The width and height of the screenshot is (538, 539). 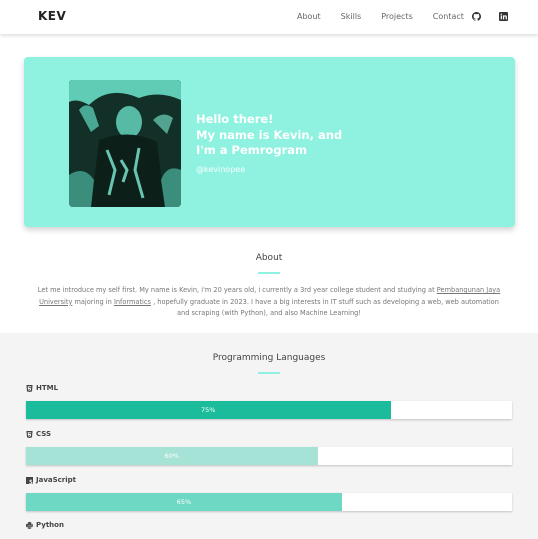 I want to click on css3-icon, so click(x=29, y=434).